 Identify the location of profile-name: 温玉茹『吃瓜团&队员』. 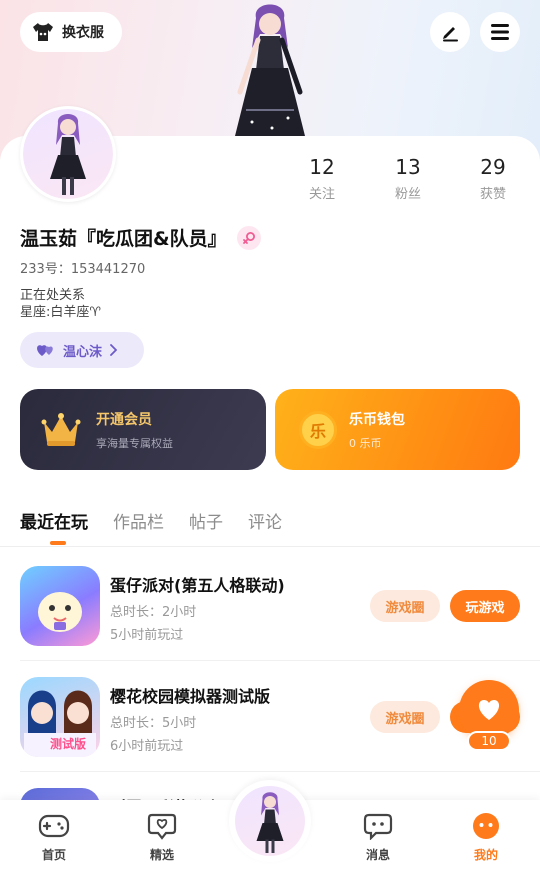
(123, 239).